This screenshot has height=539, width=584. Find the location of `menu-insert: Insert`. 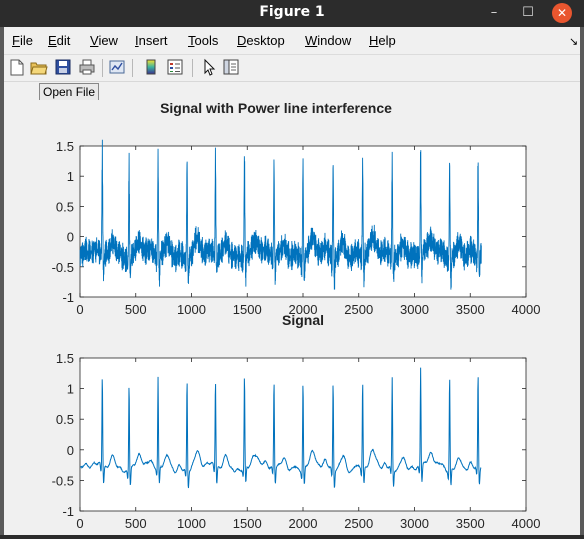

menu-insert: Insert is located at coordinates (151, 40).